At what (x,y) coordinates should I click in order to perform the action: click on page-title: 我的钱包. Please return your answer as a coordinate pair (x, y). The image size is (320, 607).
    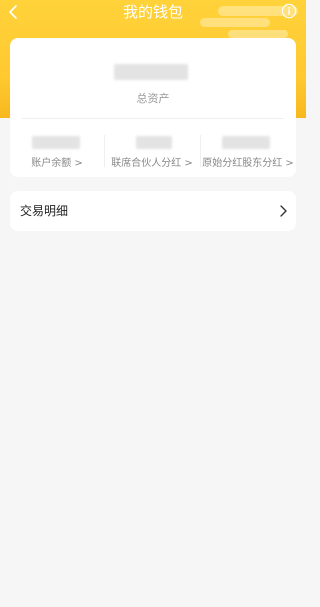
    Looking at the image, I should click on (152, 12).